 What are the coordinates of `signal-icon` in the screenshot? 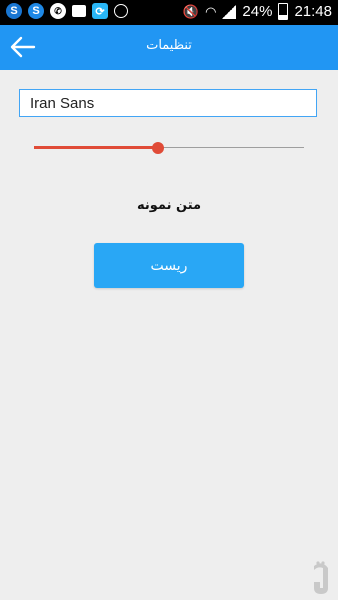 It's located at (229, 11).